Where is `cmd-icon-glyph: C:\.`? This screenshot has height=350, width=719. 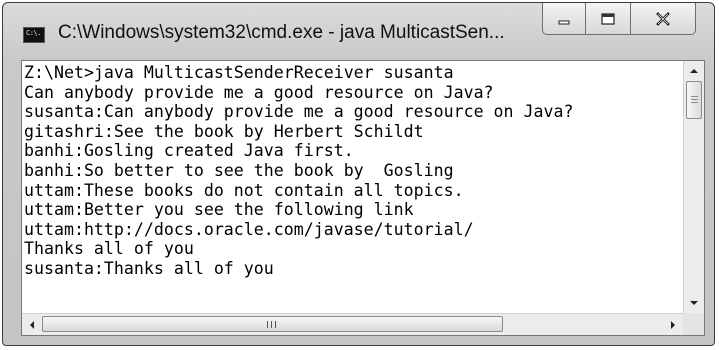 cmd-icon-glyph: C:\. is located at coordinates (33, 33).